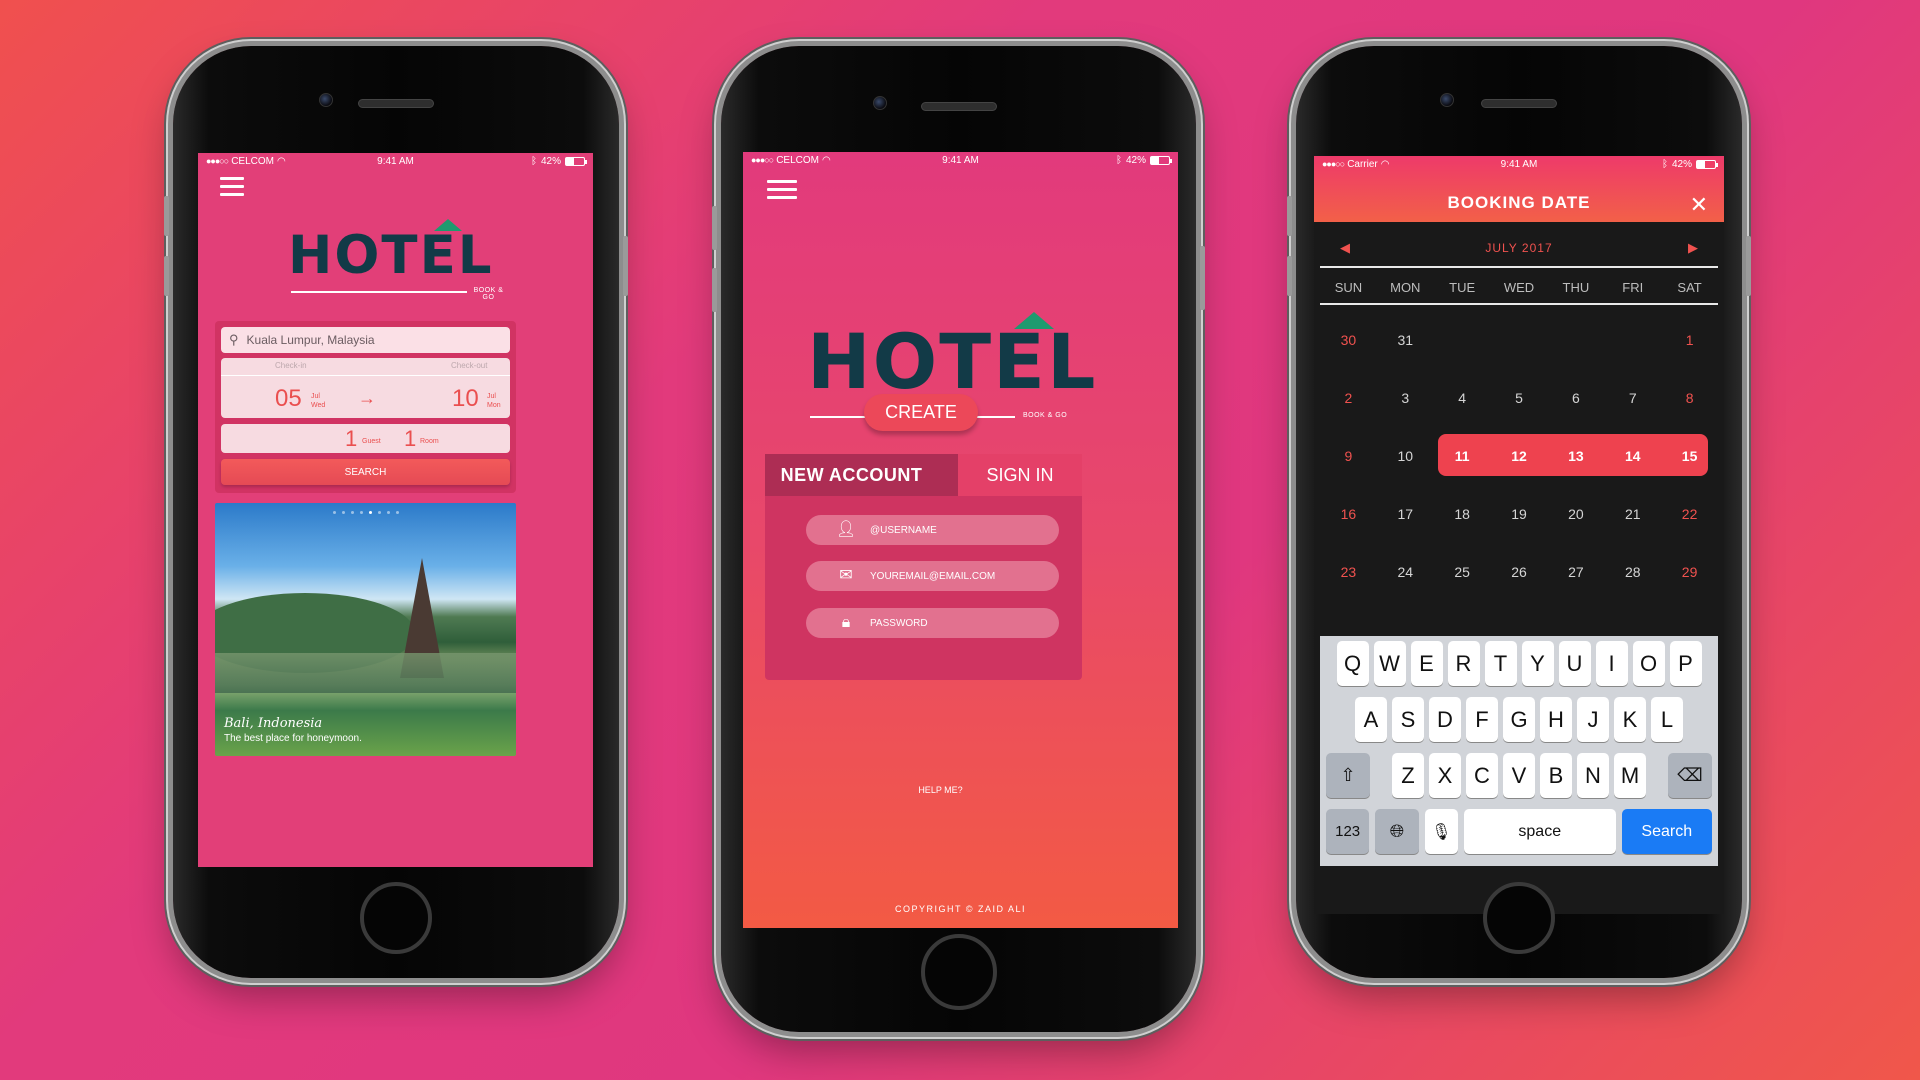 This screenshot has height=1080, width=1920. What do you see at coordinates (1519, 250) in the screenshot?
I see `month-navigator: ◀ JULY 2017 ▶` at bounding box center [1519, 250].